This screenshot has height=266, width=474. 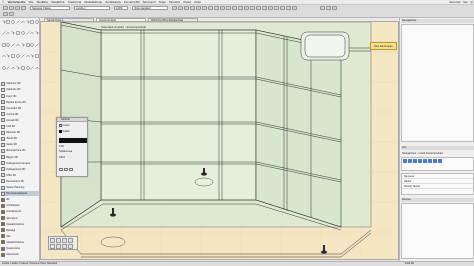 What do you see at coordinates (64, 240) in the screenshot?
I see `fit-icon` at bounding box center [64, 240].